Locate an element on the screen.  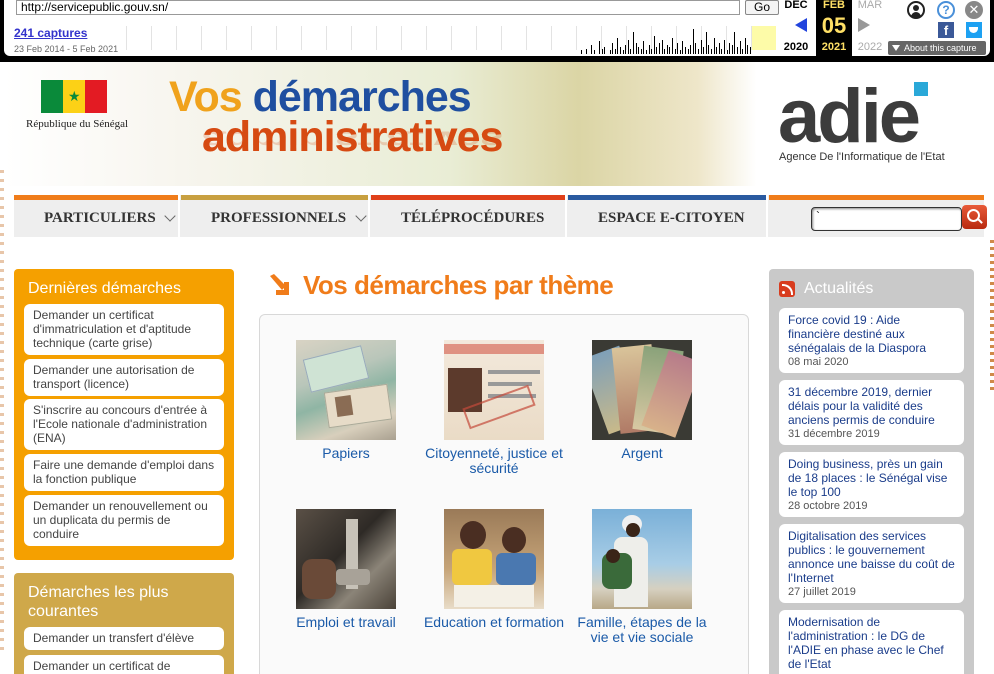
nav-teleprocedures: TÉLÉPROCÉDURES is located at coordinates (469, 216).